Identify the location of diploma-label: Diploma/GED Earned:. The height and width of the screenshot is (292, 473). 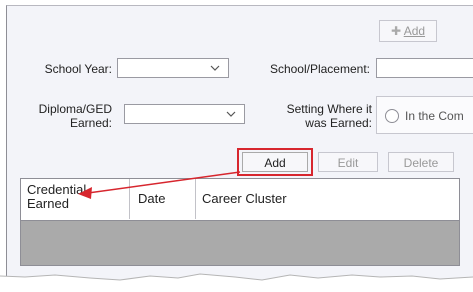
(75, 116).